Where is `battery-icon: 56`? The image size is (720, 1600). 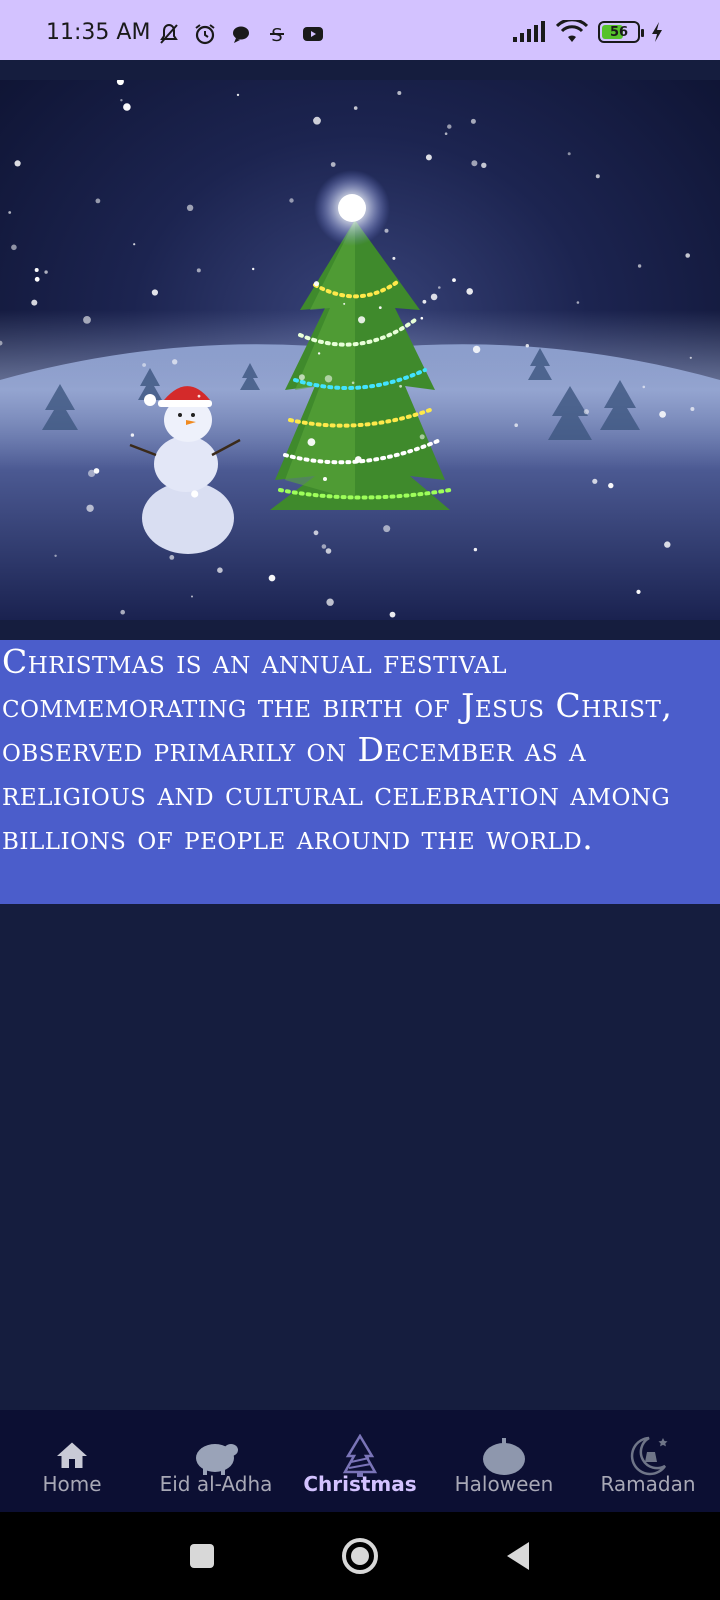
battery-icon: 56 is located at coordinates (621, 32).